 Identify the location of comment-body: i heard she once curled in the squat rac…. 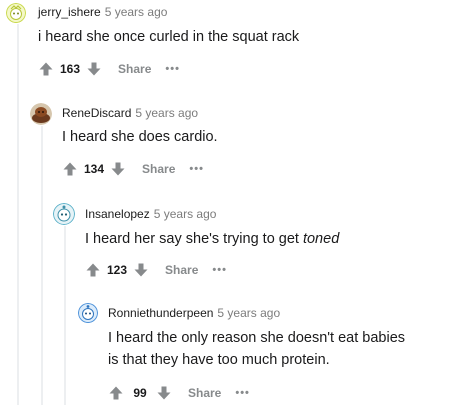
(169, 37).